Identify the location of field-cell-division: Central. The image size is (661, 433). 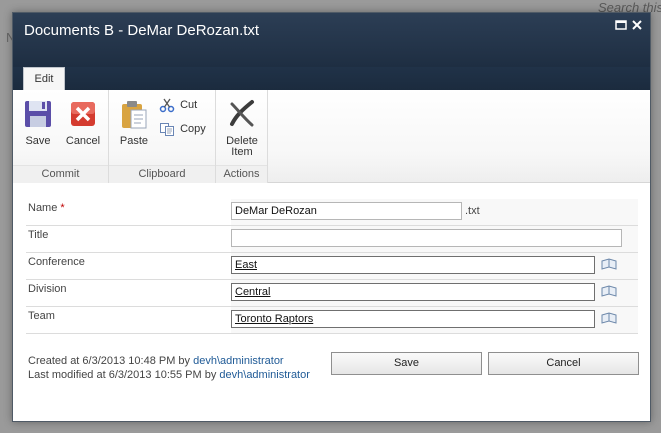
(434, 293).